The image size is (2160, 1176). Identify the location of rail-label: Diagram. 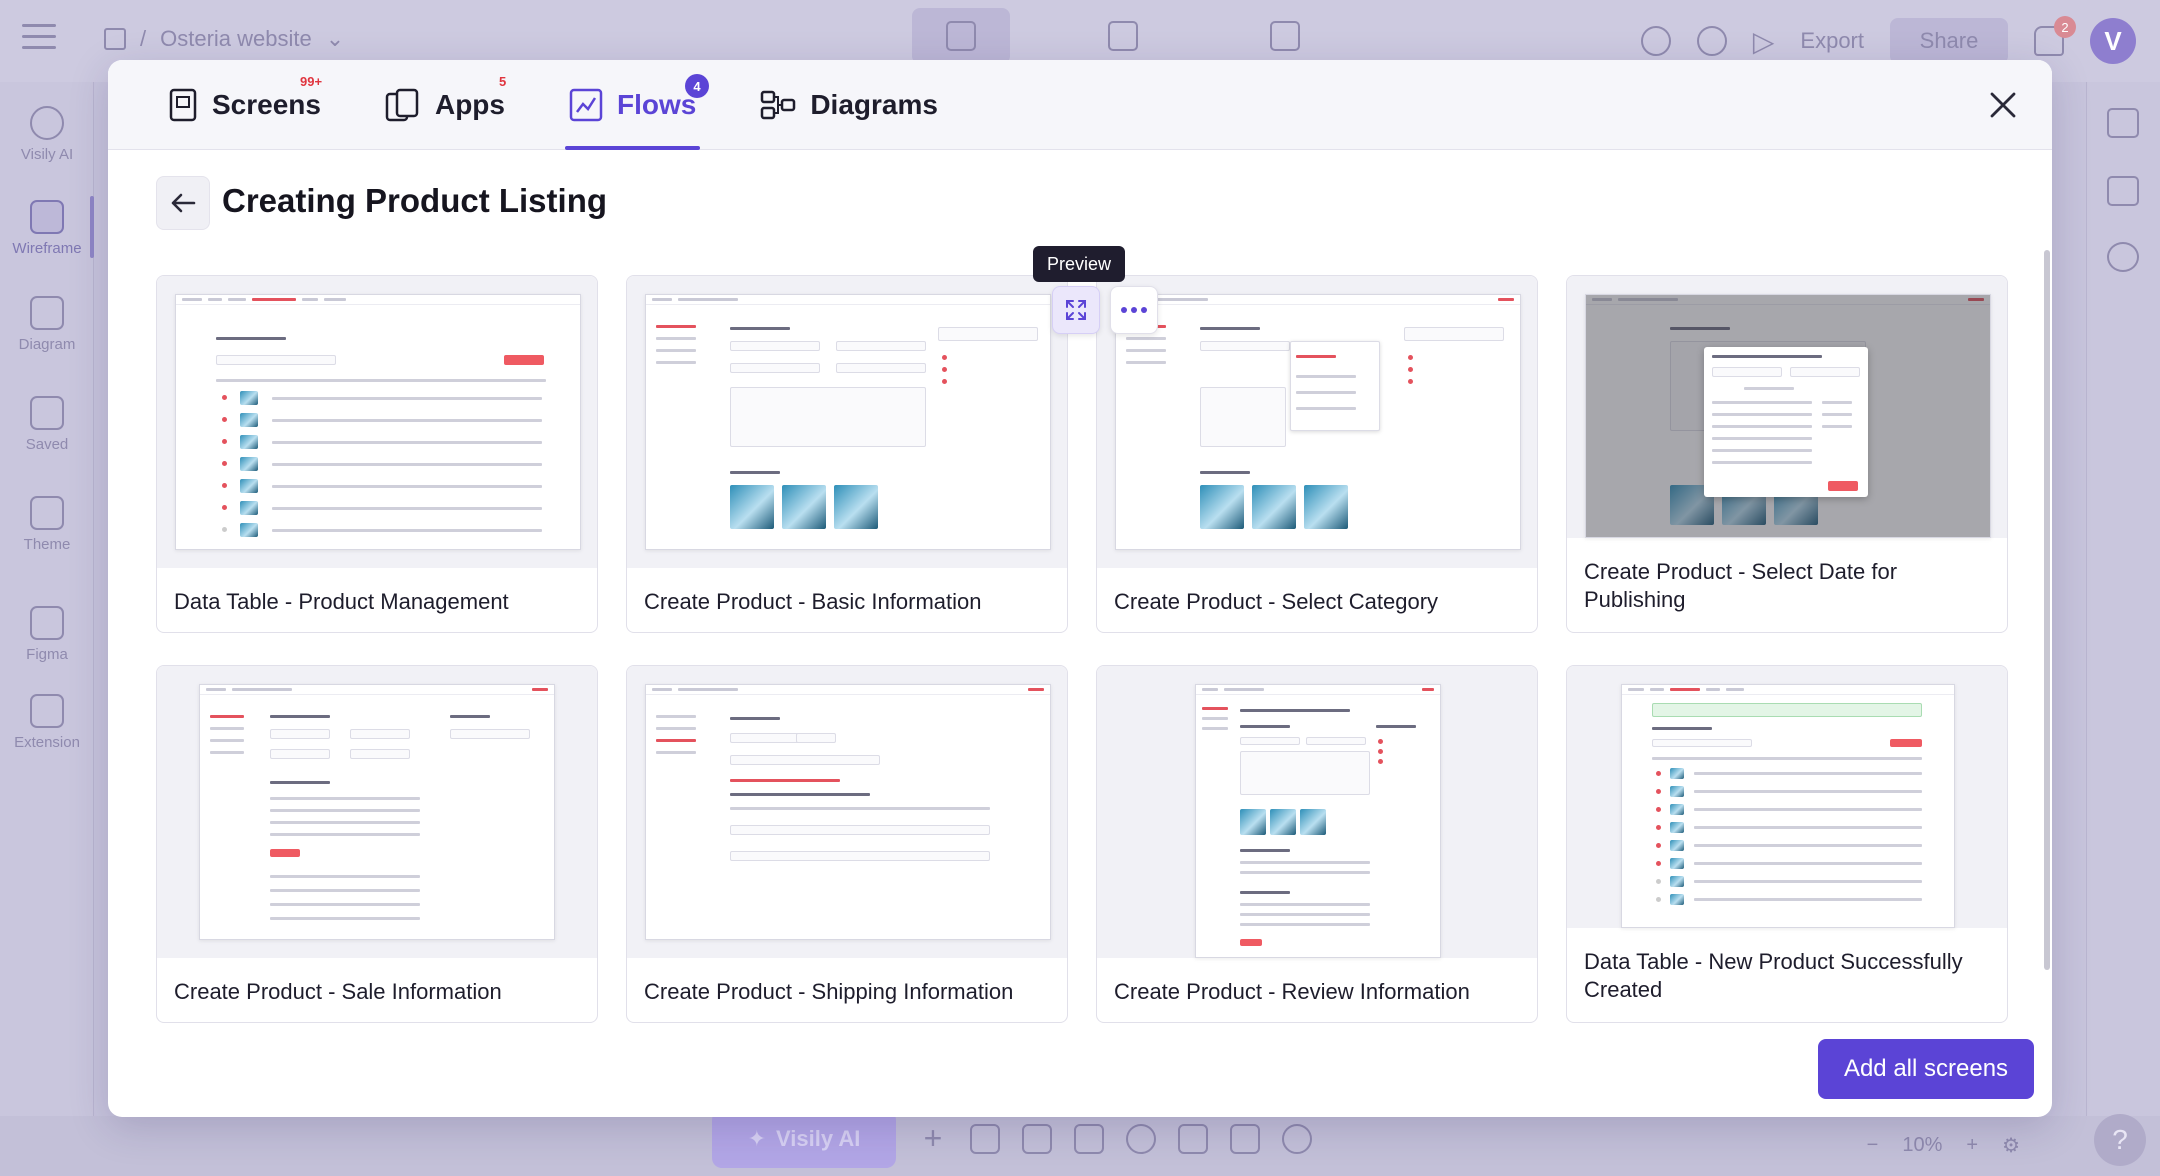
(47, 344).